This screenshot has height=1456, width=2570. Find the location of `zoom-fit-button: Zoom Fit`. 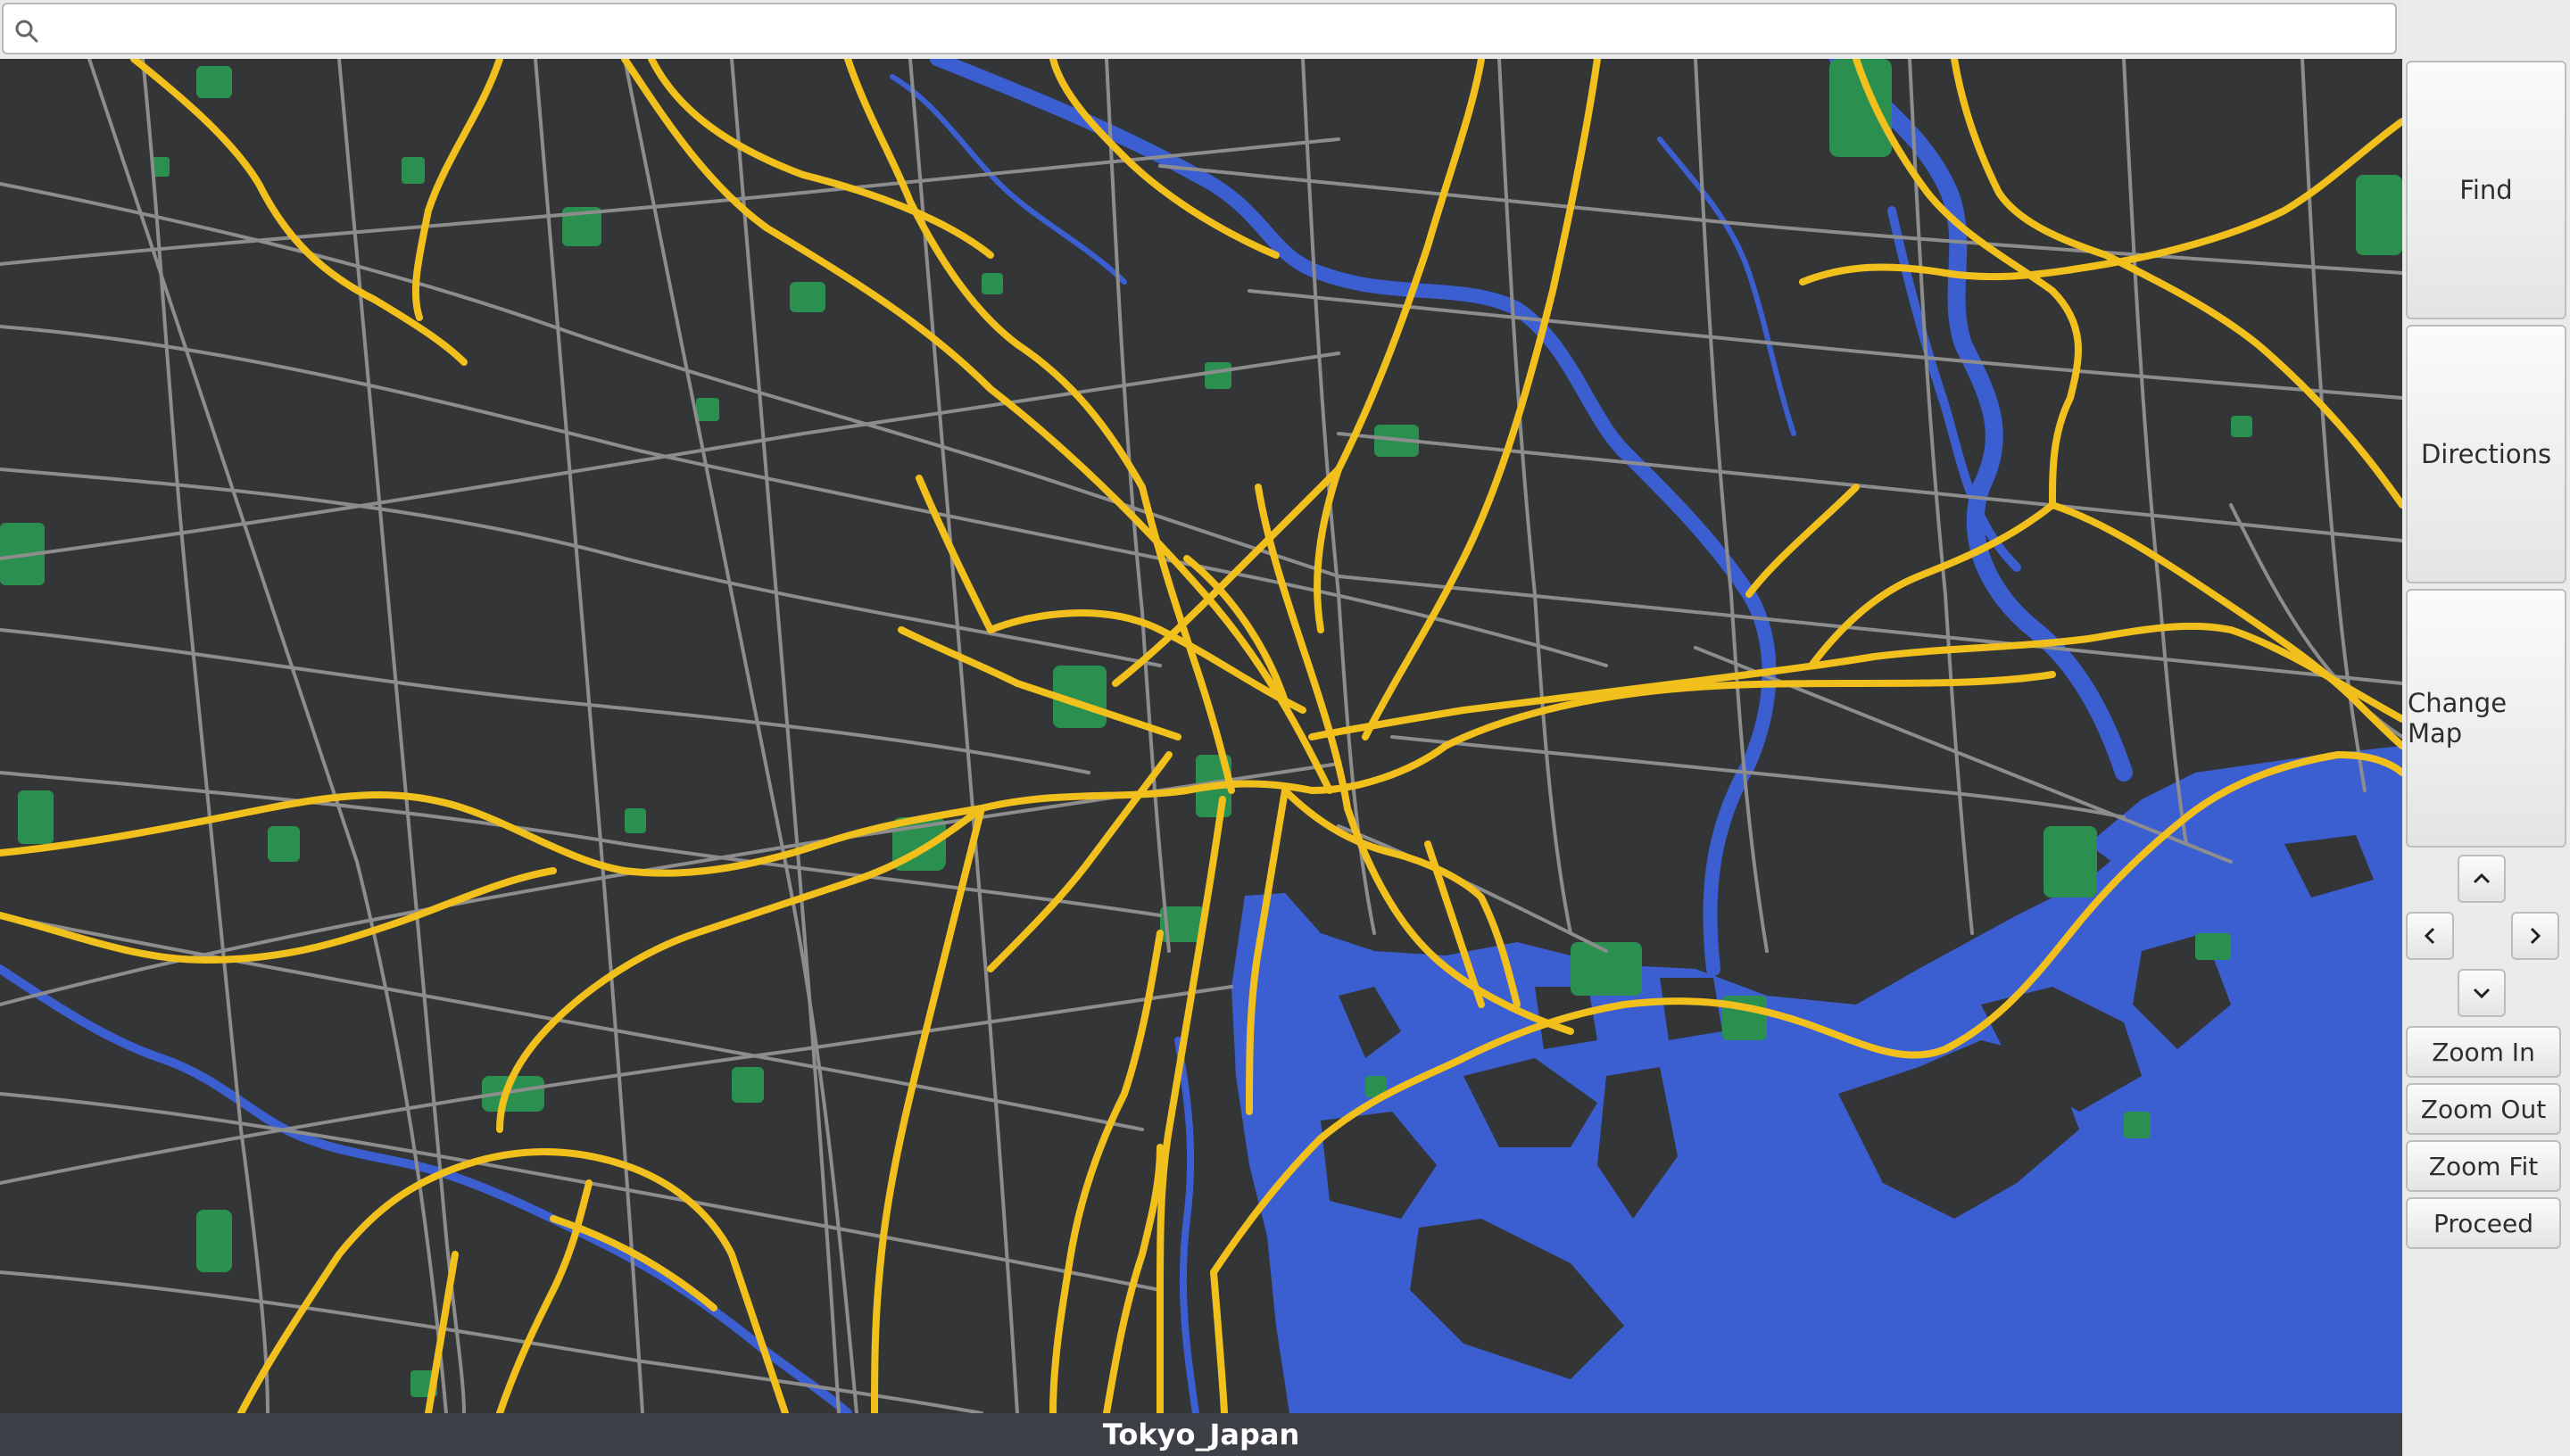

zoom-fit-button: Zoom Fit is located at coordinates (2483, 1166).